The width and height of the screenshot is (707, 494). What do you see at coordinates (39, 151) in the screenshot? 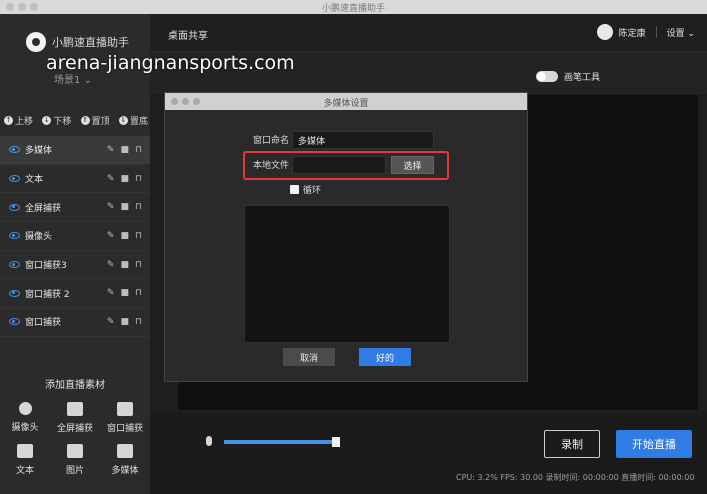
I see `source-label: 多媒体` at bounding box center [39, 151].